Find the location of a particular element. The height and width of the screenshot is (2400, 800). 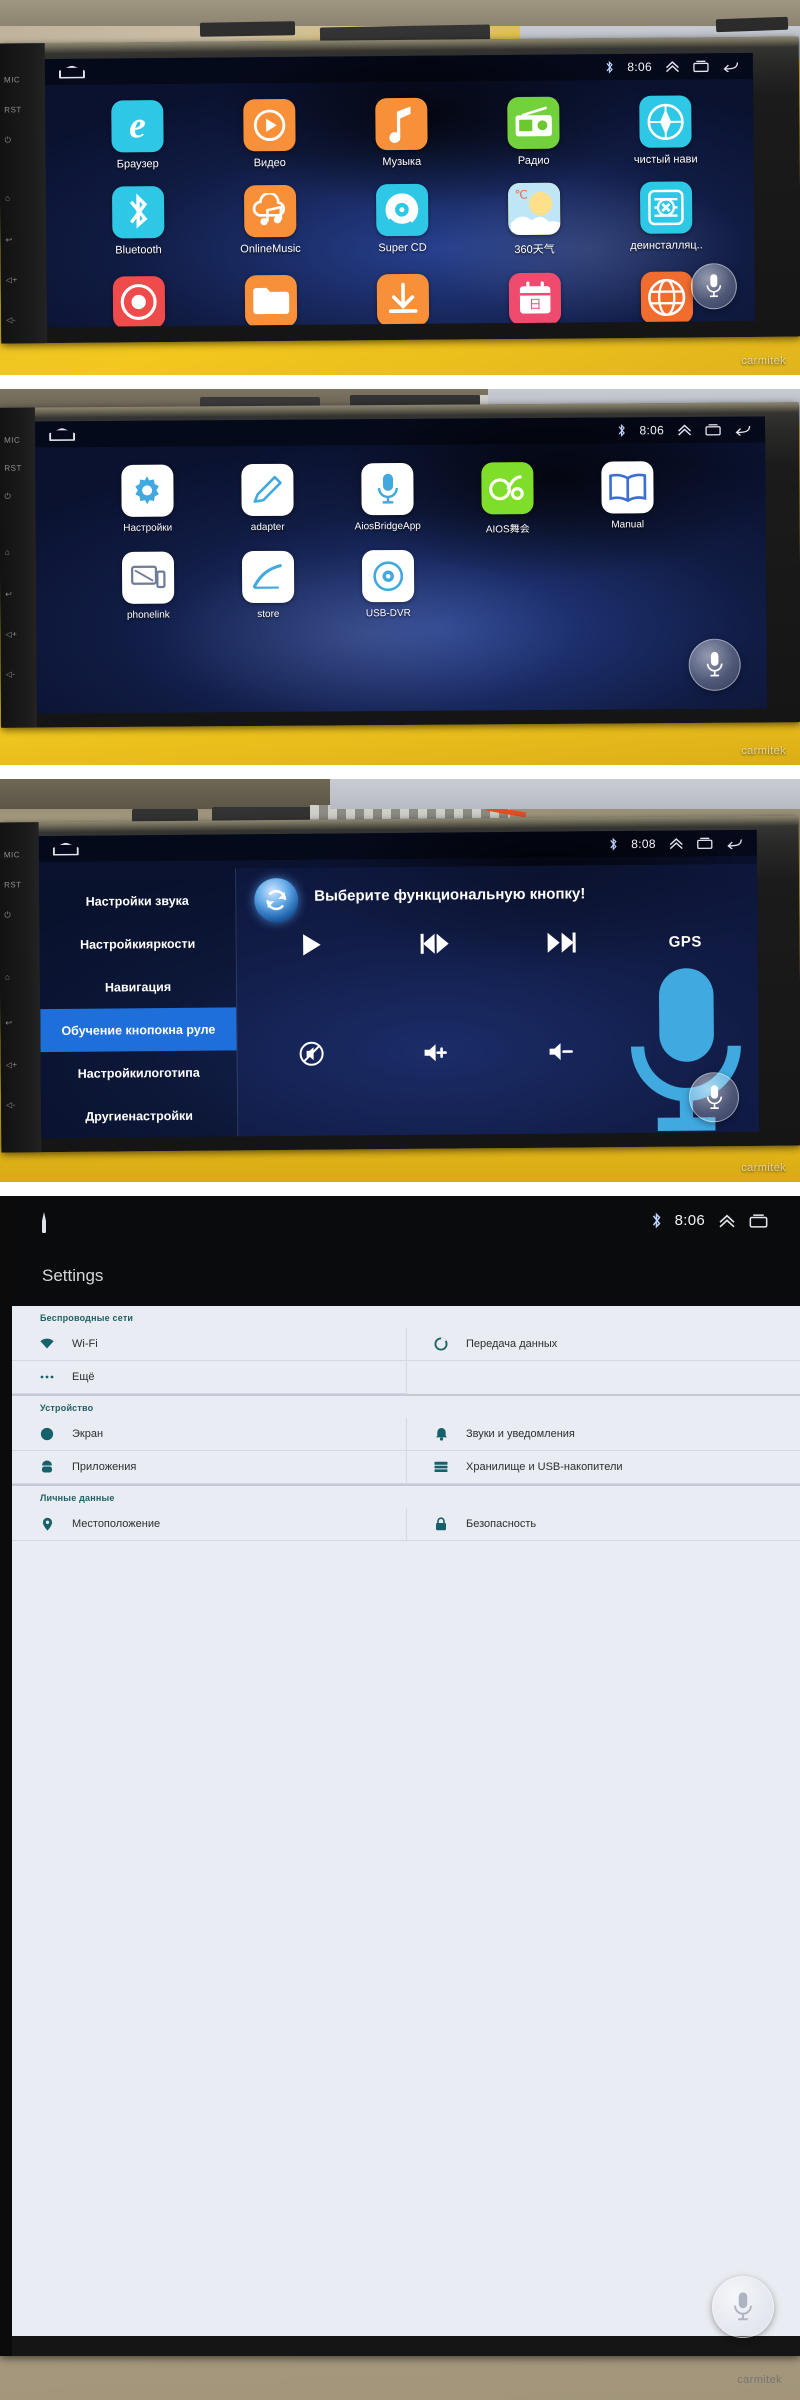

app-tile: ℃ 360天气 is located at coordinates (534, 219).